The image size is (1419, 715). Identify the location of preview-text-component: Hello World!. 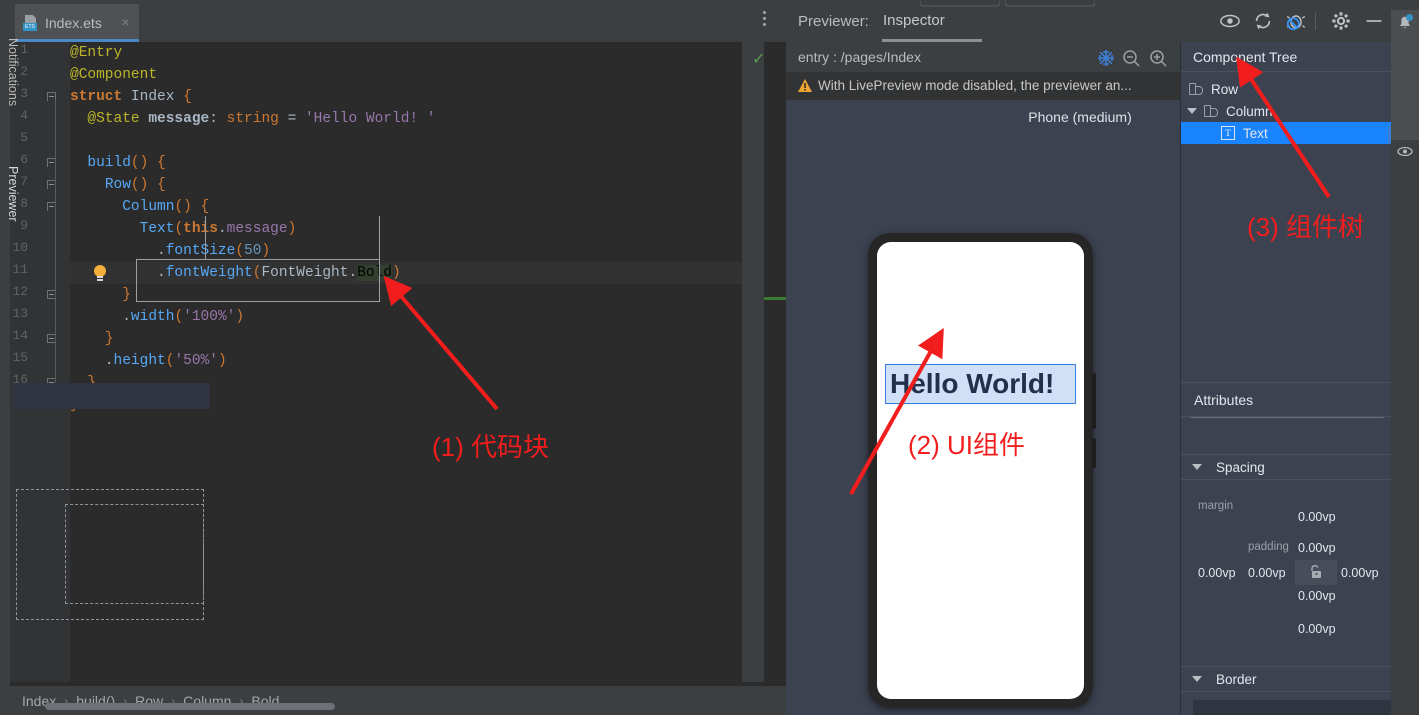
(980, 384).